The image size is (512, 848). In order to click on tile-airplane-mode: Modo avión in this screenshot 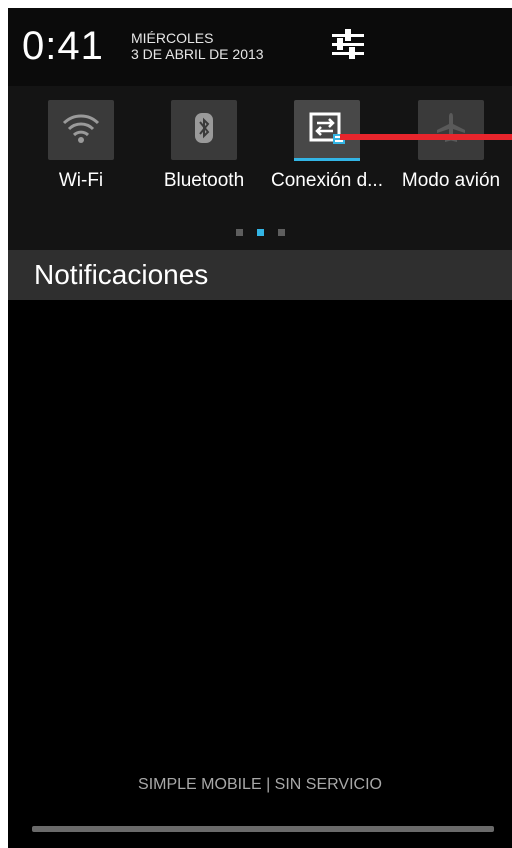, I will do `click(449, 155)`.